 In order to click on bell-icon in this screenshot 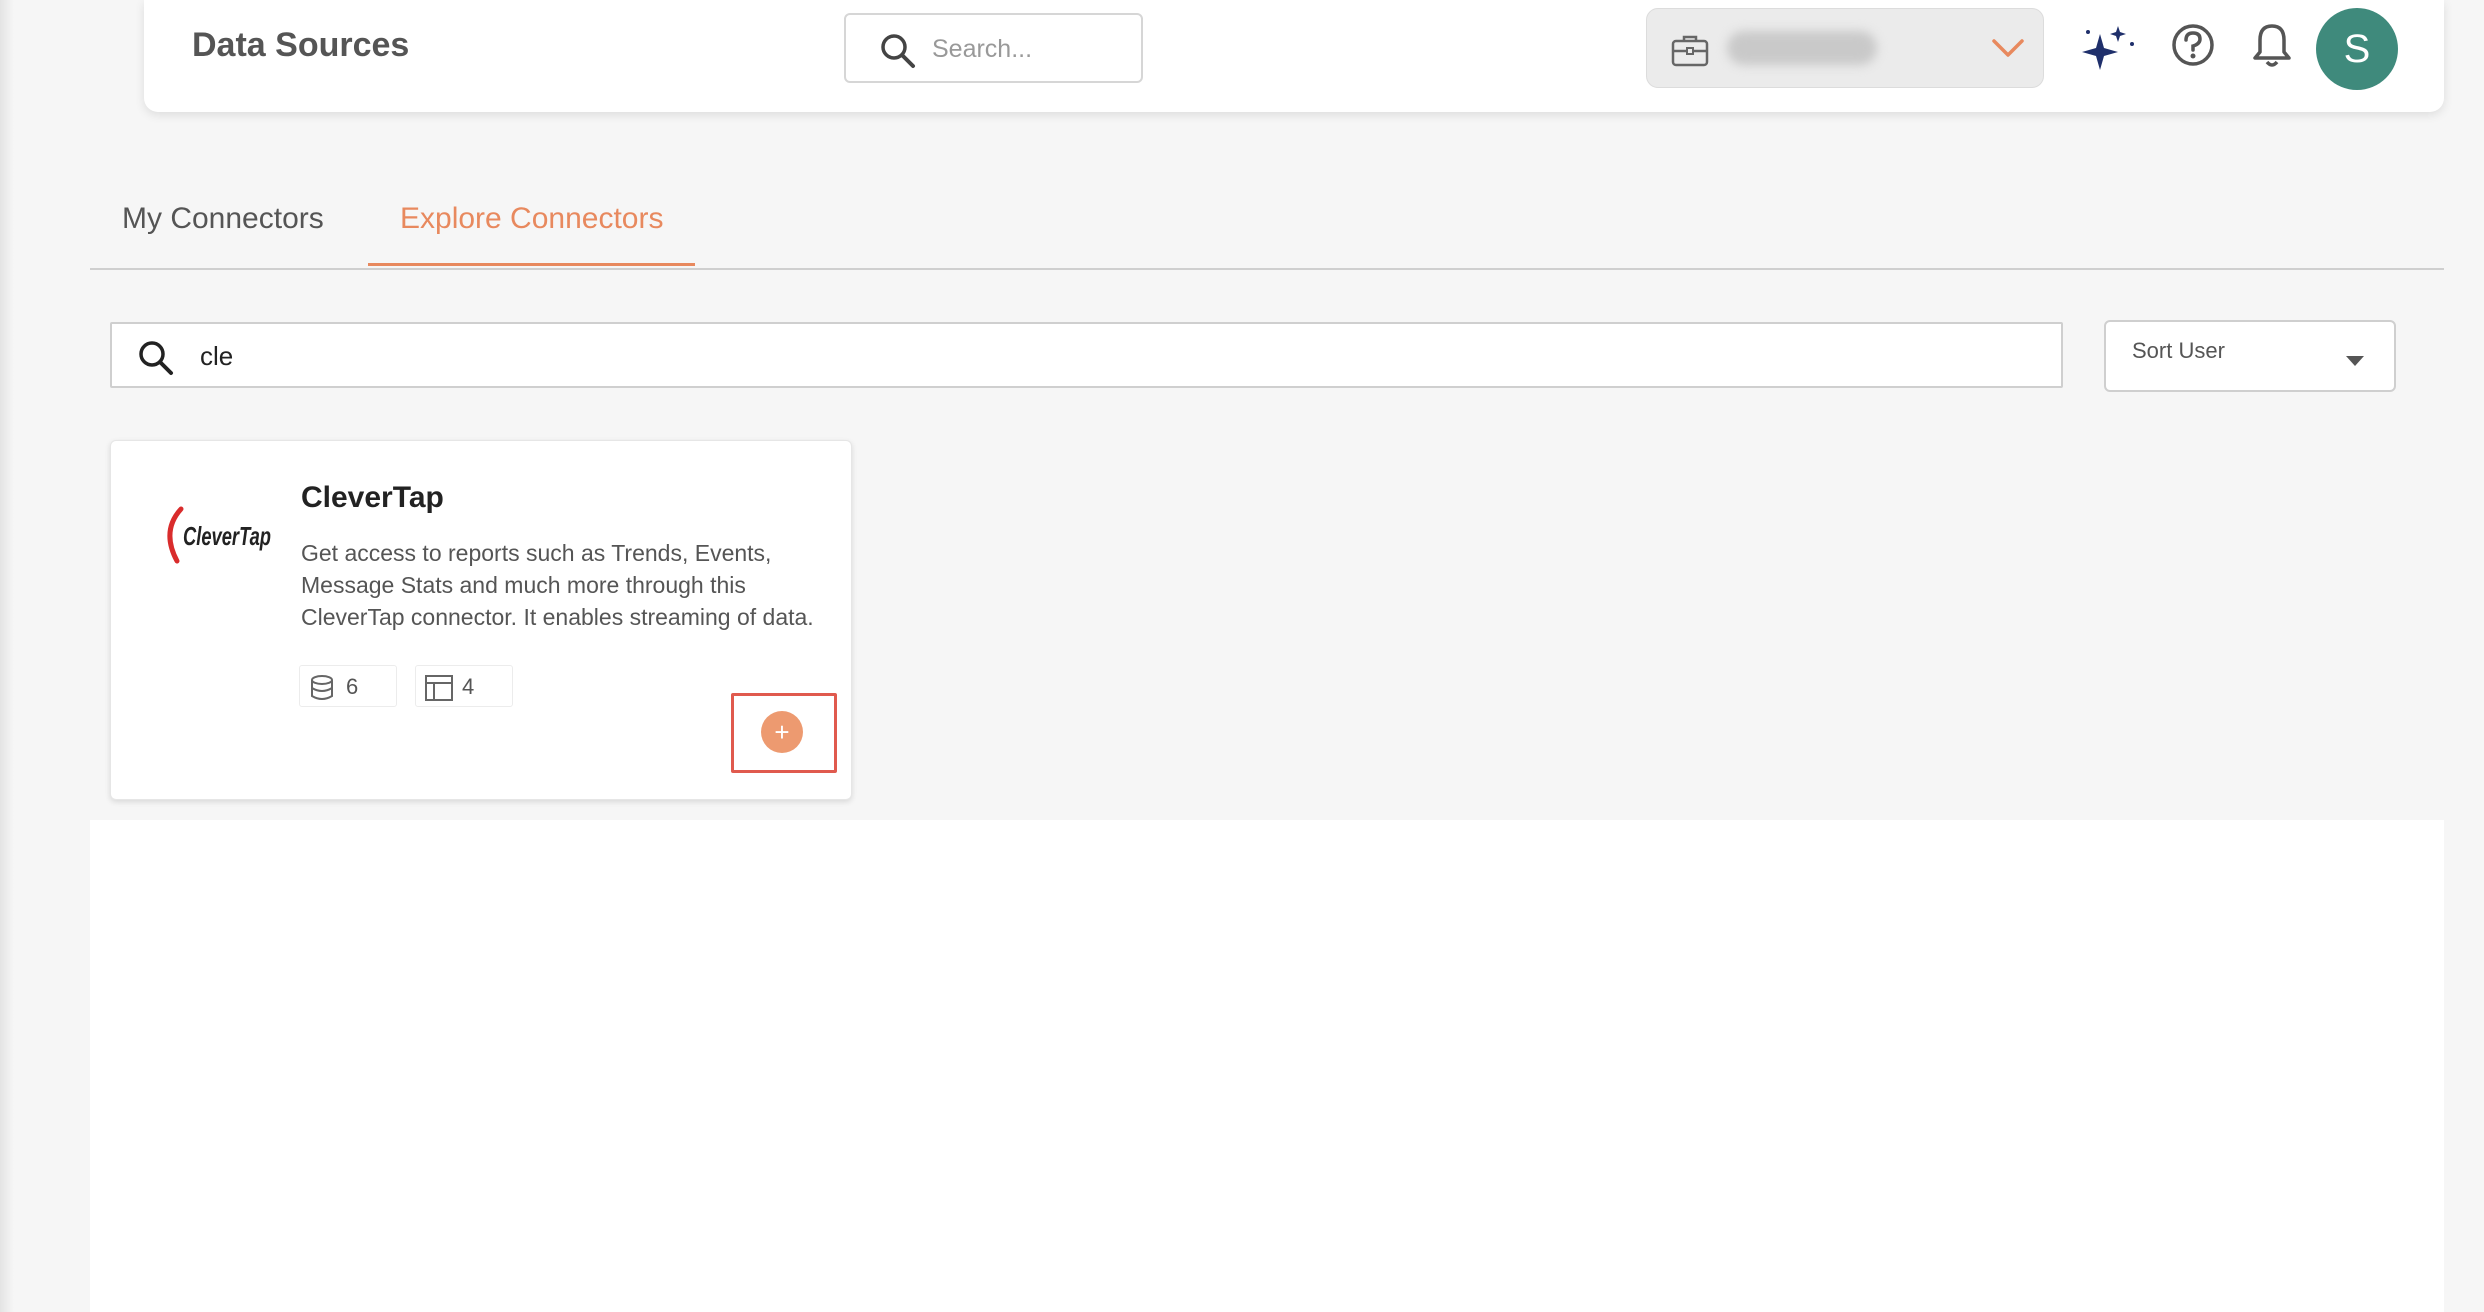, I will do `click(2272, 47)`.